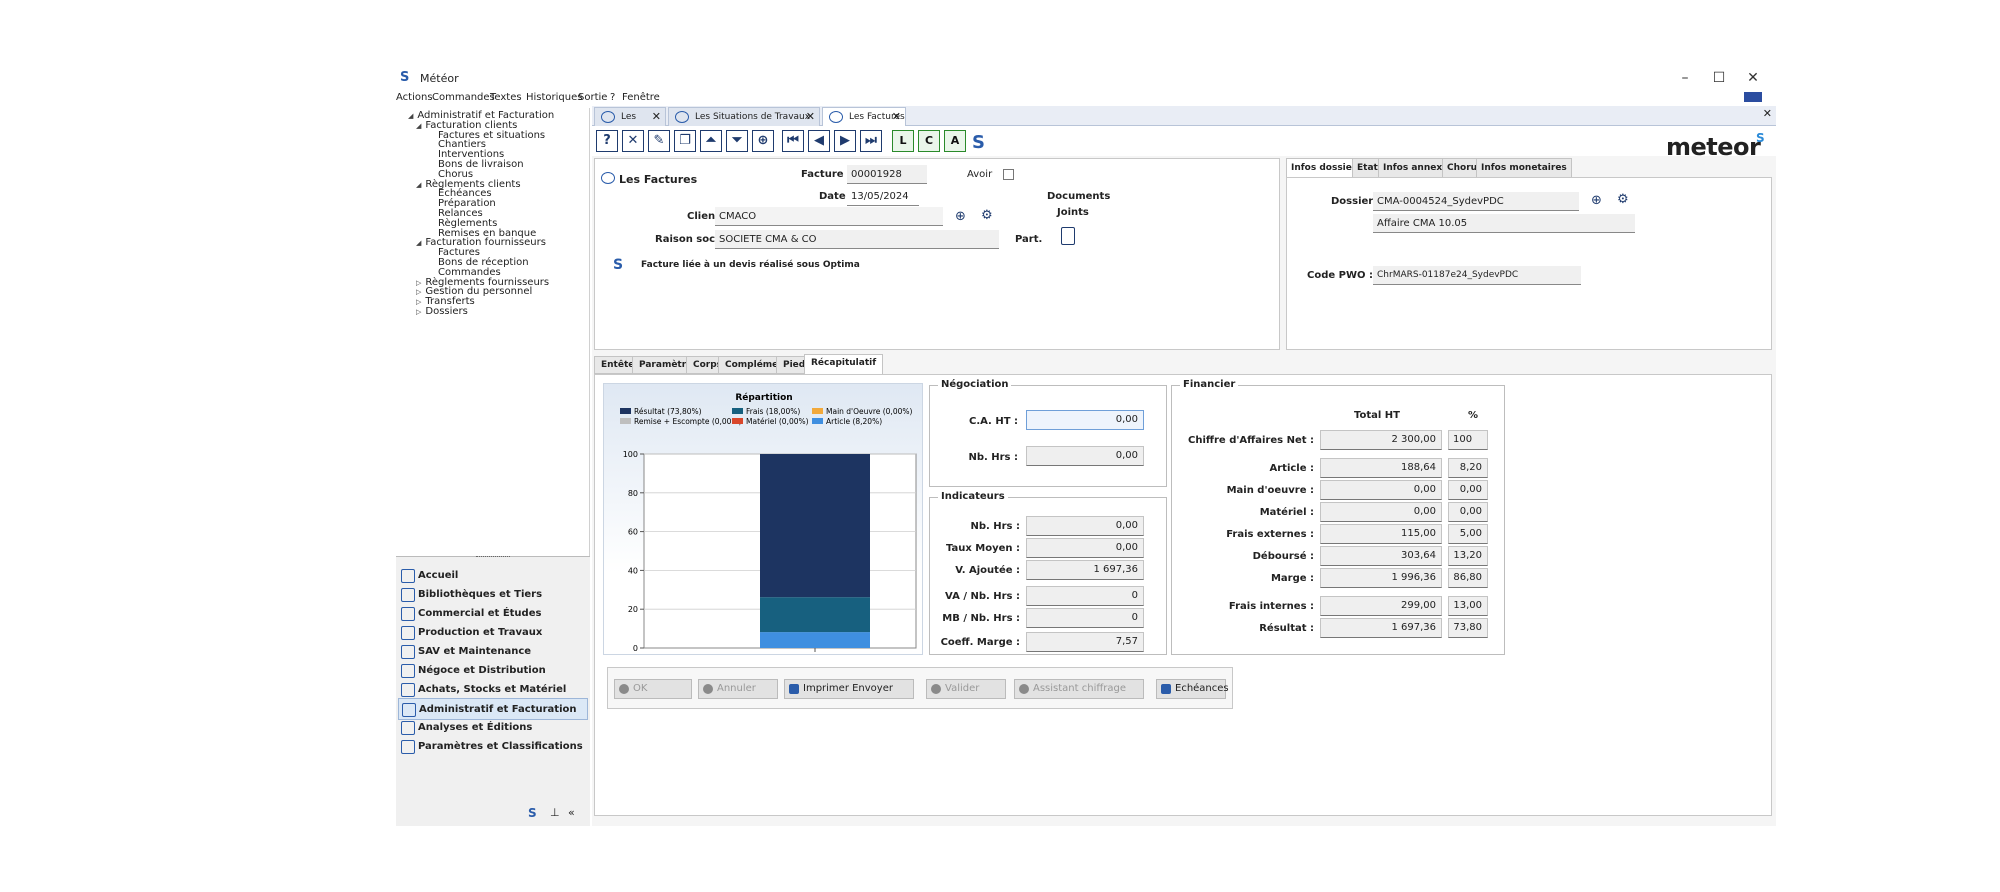 This screenshot has height=892, width=2000. Describe the element at coordinates (1477, 275) in the screenshot. I see `code-pwo-field: ChrMARS-01187e24_SydevPDC` at that location.